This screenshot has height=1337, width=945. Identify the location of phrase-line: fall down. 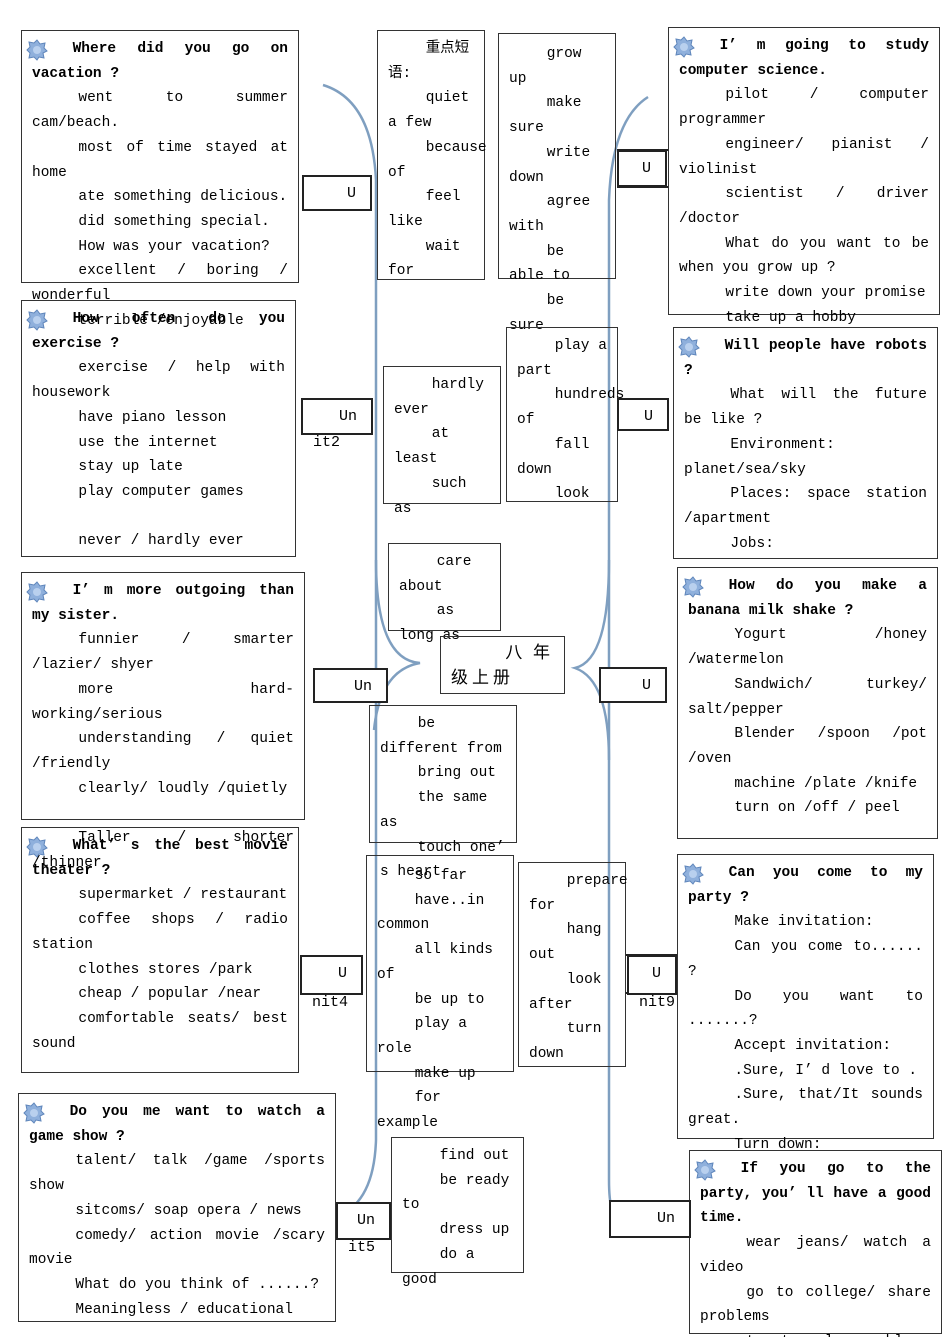
(553, 457).